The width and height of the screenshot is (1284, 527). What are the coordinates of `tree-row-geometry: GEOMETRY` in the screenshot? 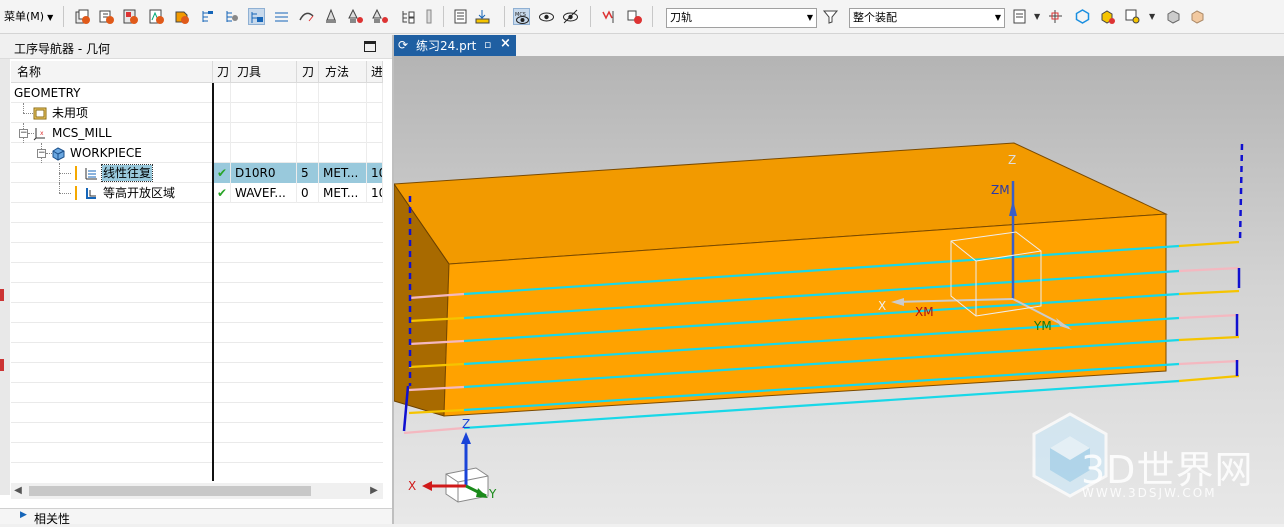 It's located at (197, 93).